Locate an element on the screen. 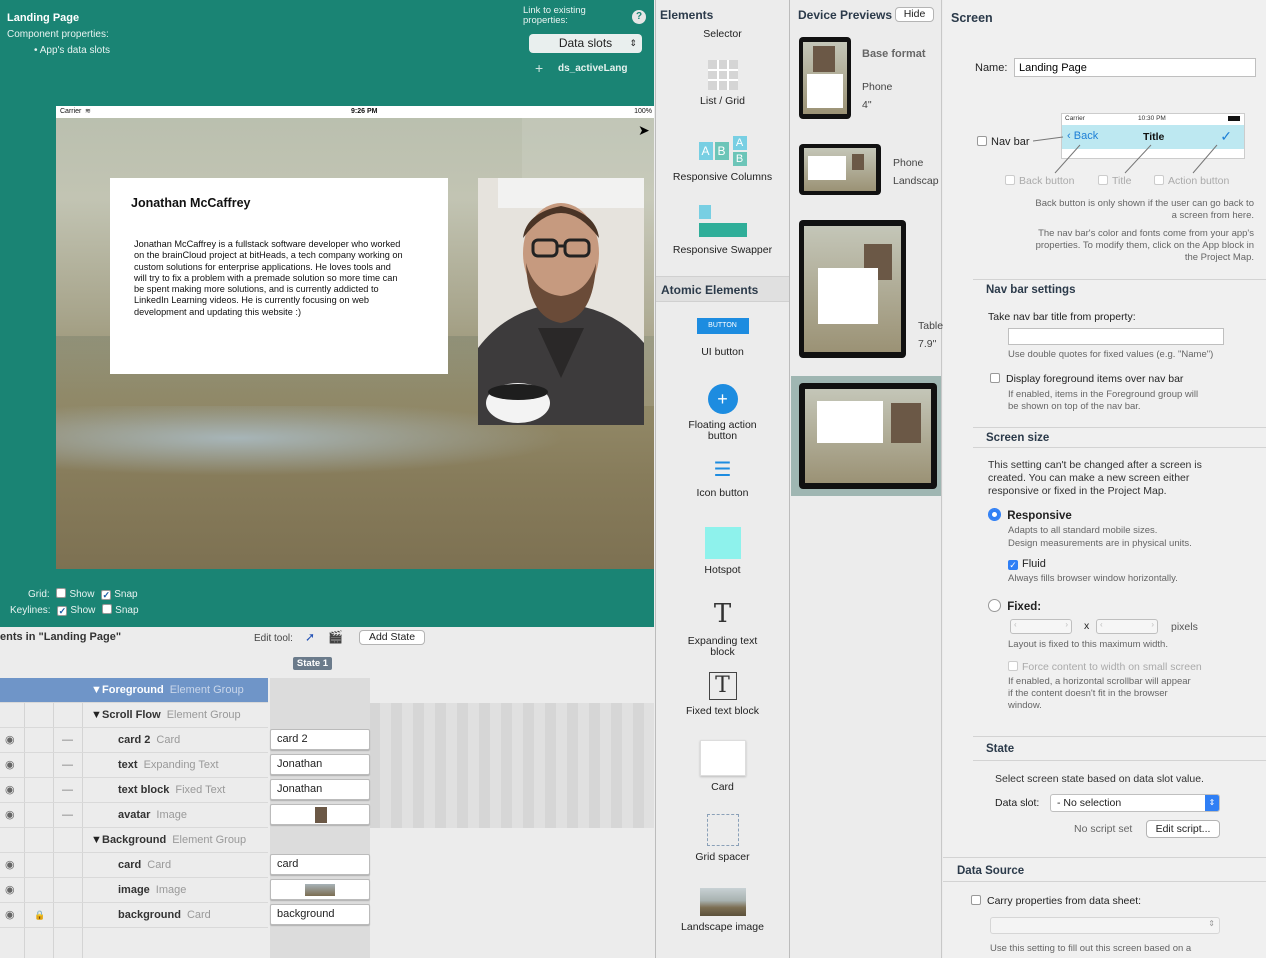 The width and height of the screenshot is (1266, 958). grid-label: Grid: is located at coordinates (39, 594).